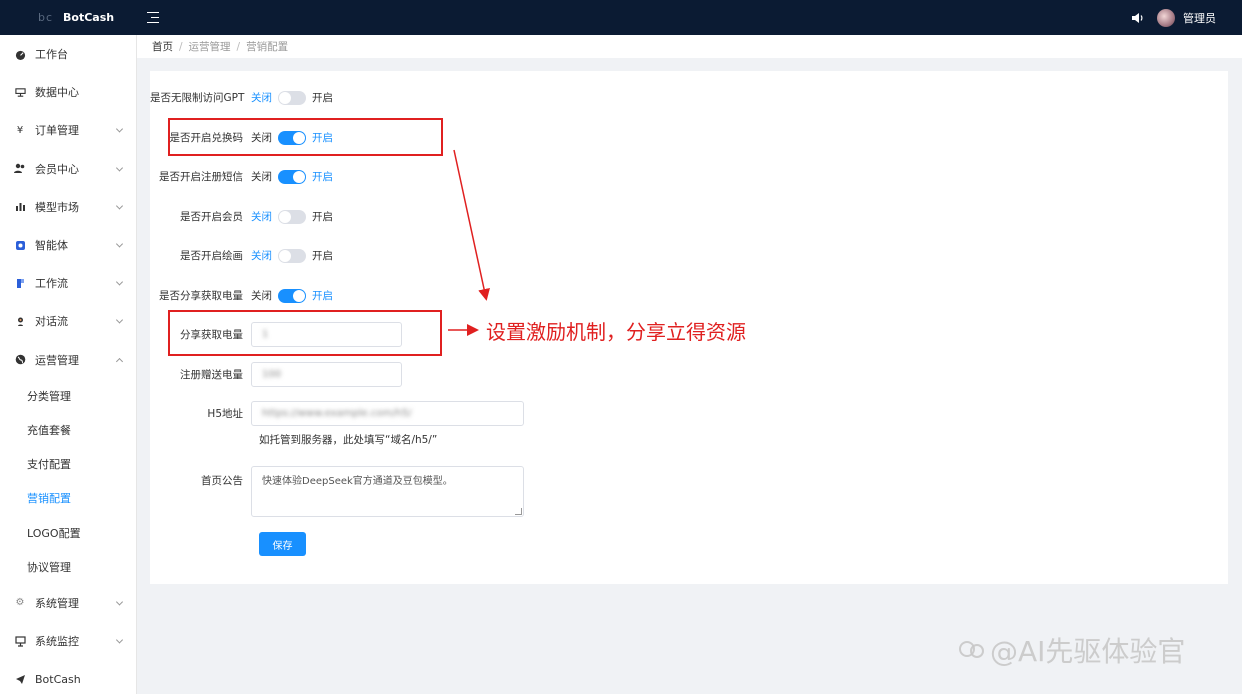 Image resolution: width=1242 pixels, height=694 pixels. What do you see at coordinates (58, 679) in the screenshot?
I see `sidebar-item-label: BotCash` at bounding box center [58, 679].